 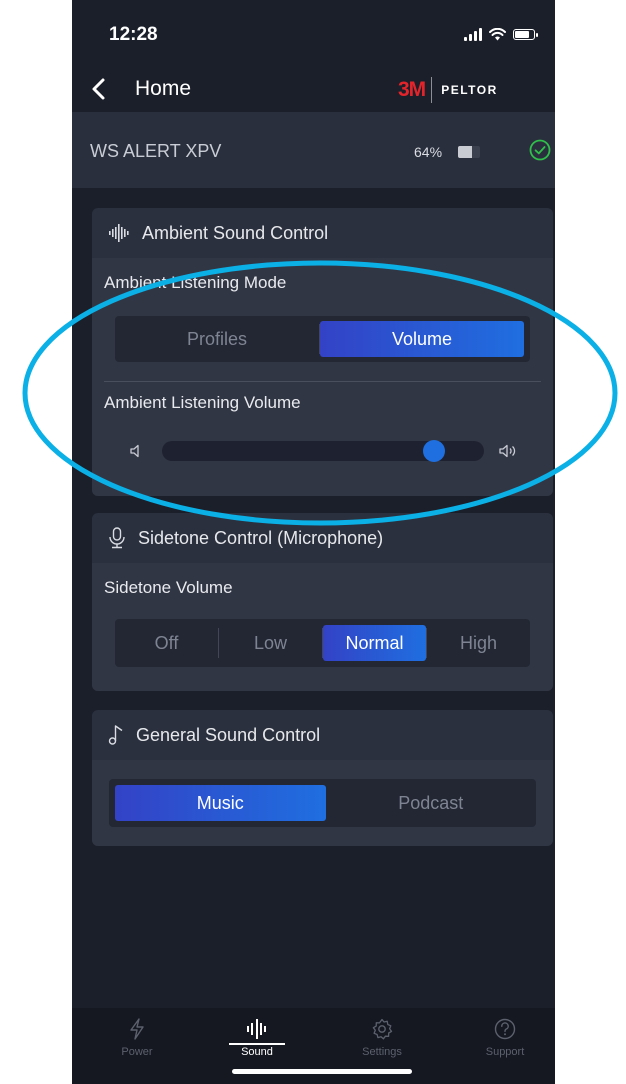 What do you see at coordinates (115, 735) in the screenshot?
I see `music-note-icon` at bounding box center [115, 735].